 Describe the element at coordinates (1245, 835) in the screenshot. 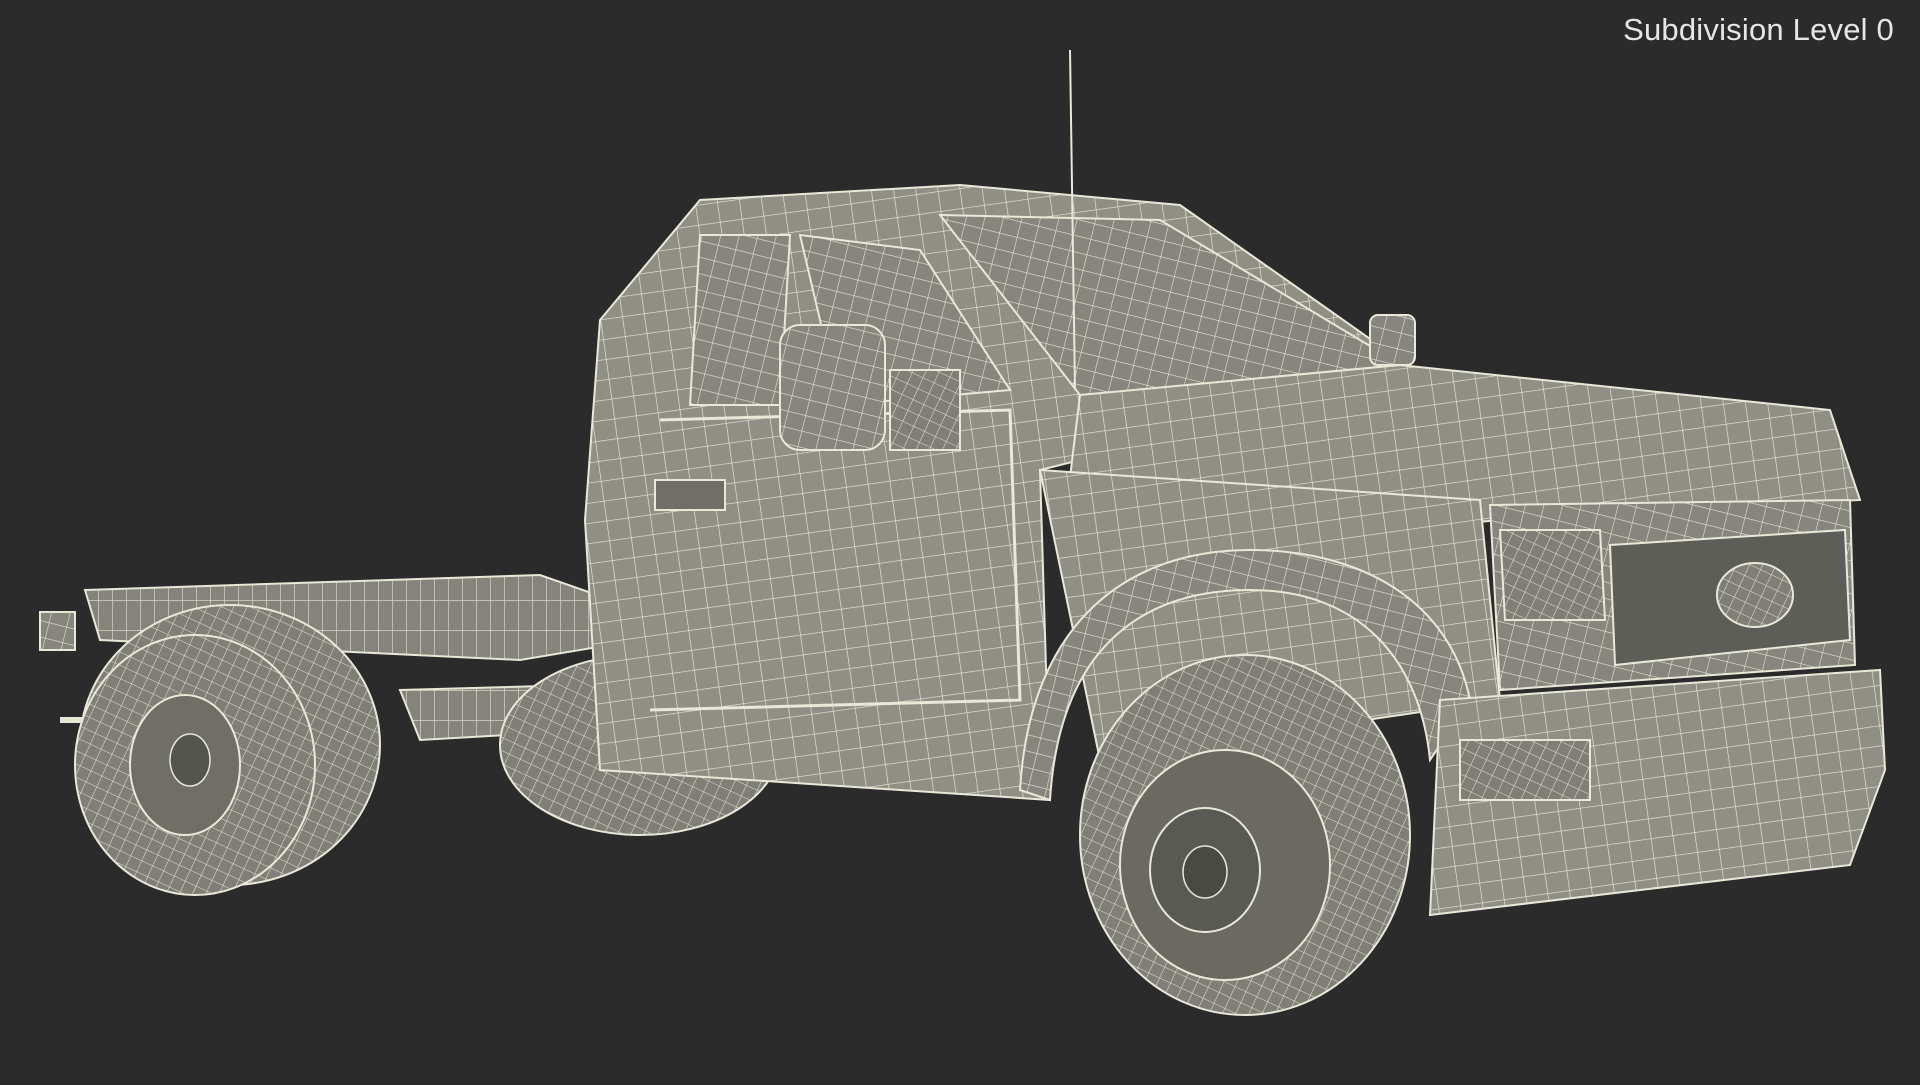

I see `front-wheel` at that location.